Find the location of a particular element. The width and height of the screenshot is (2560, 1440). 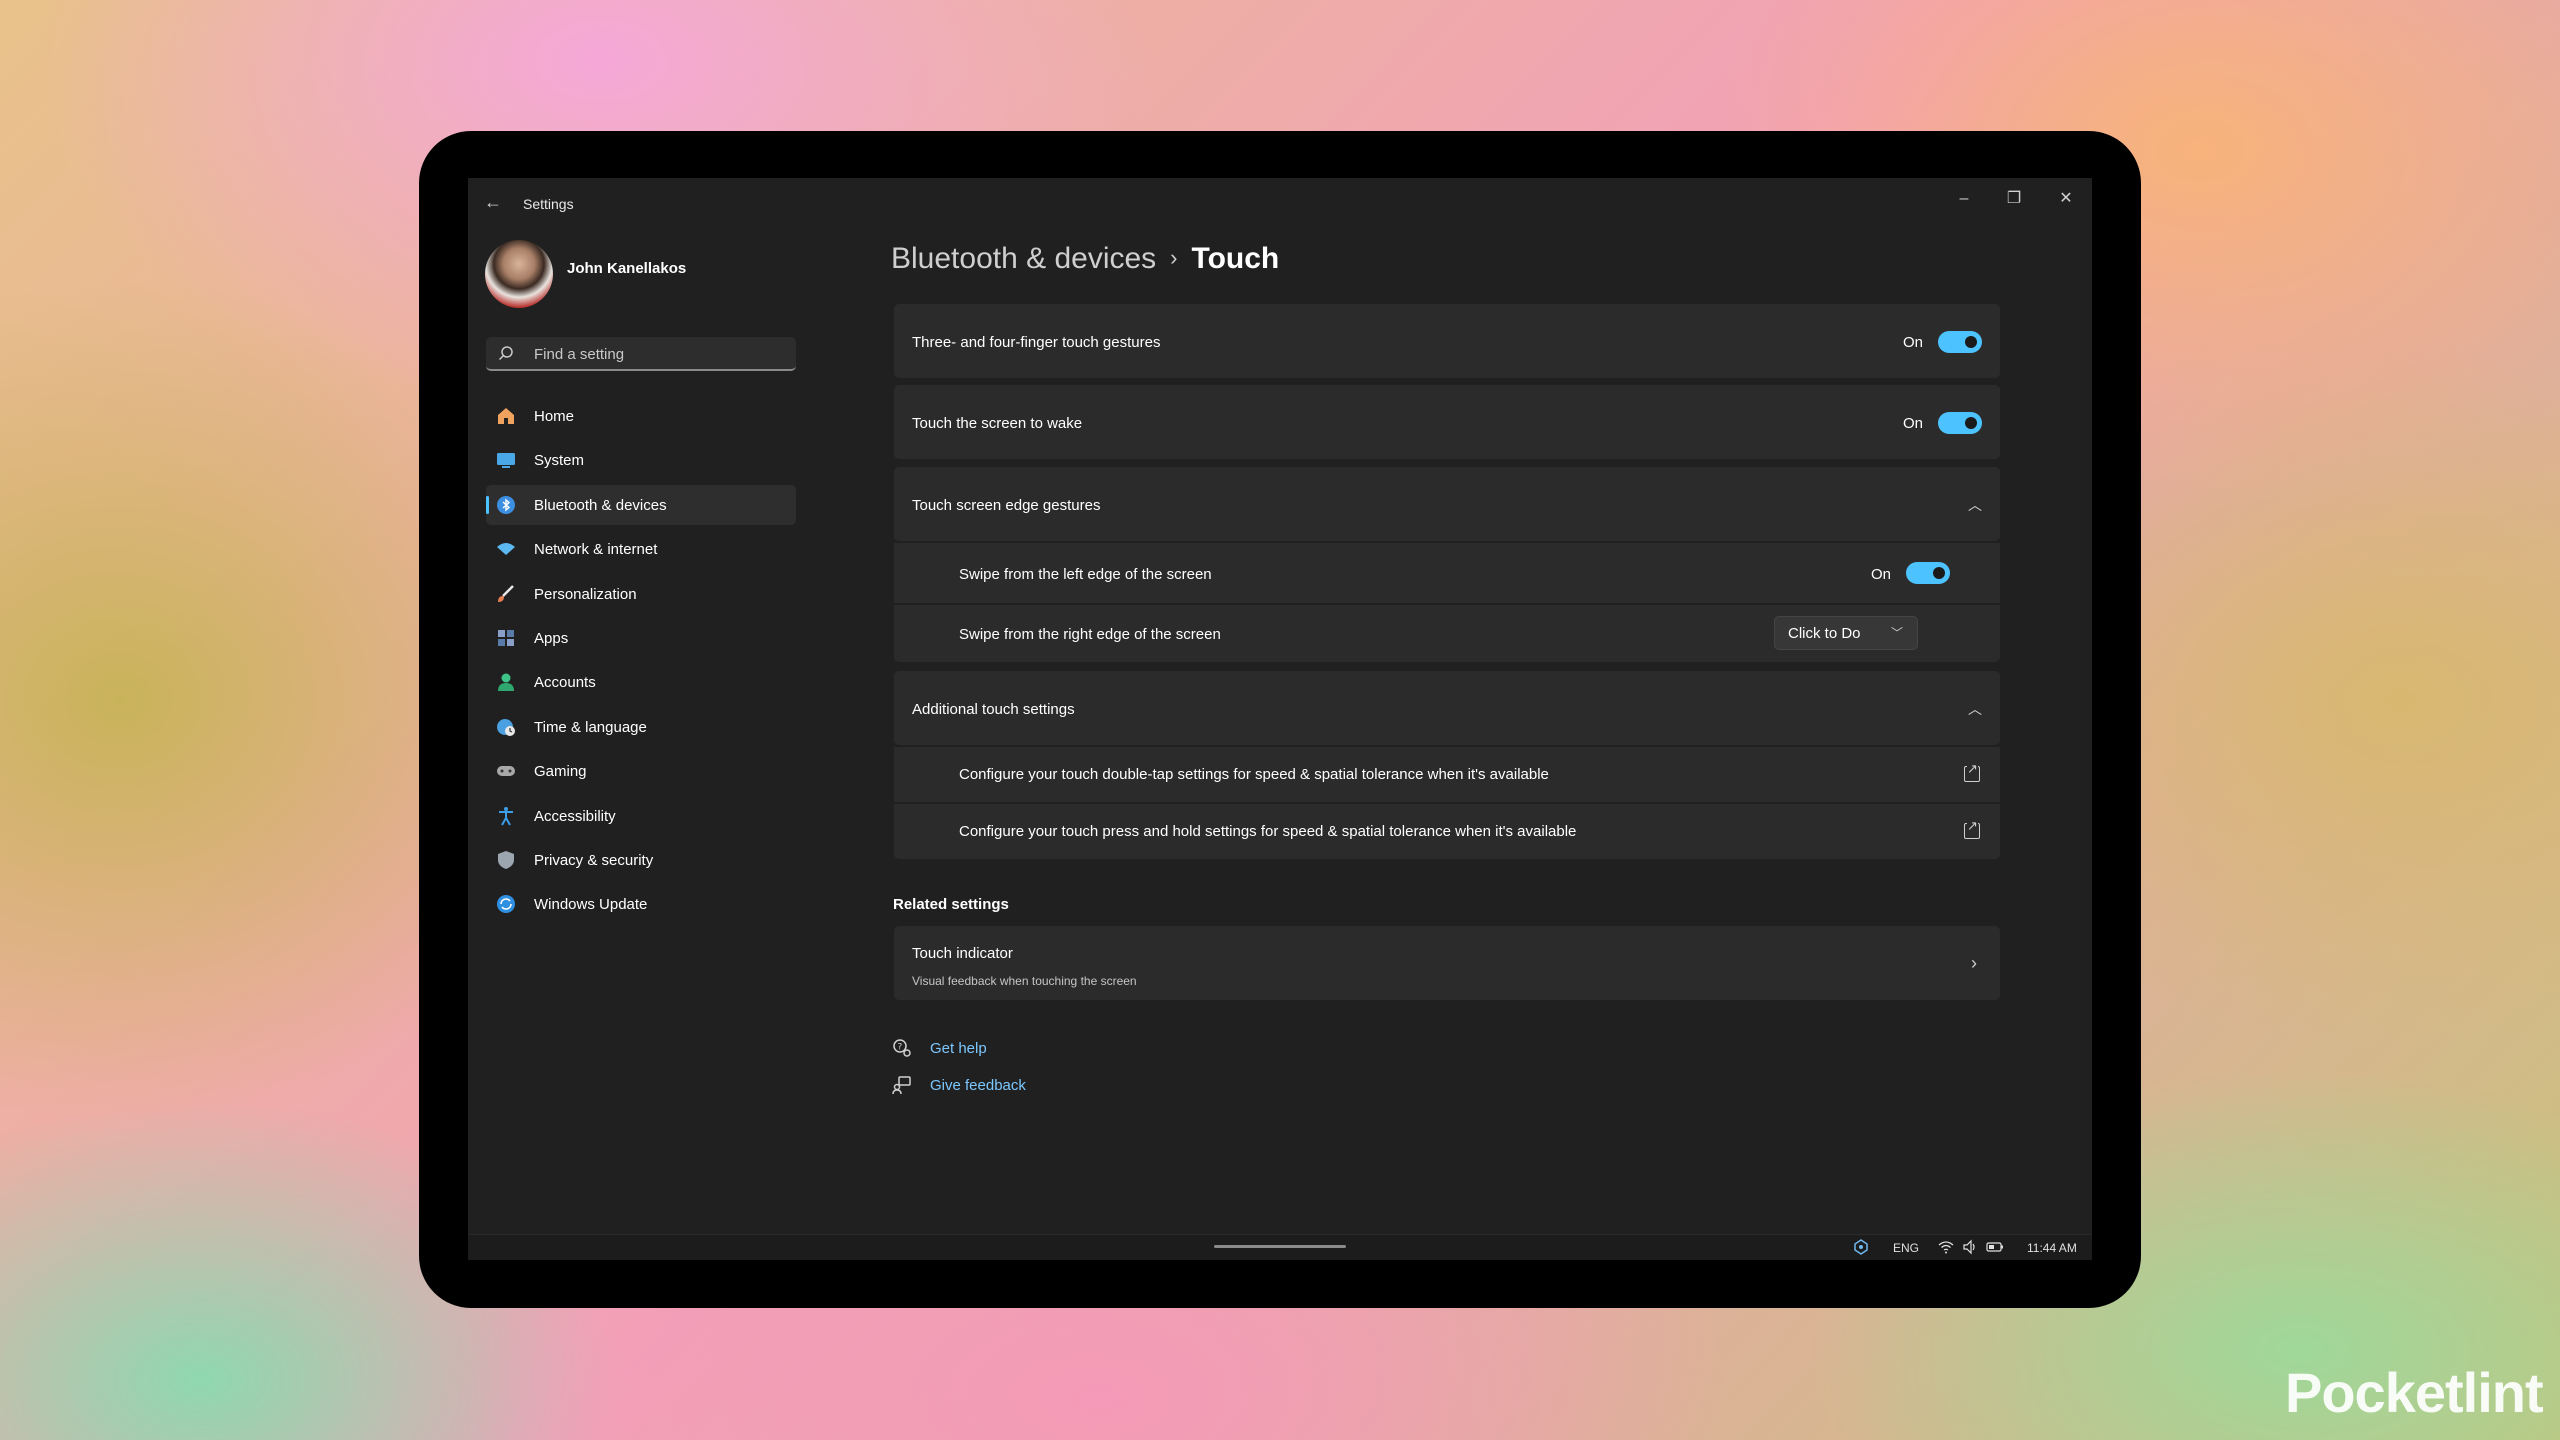

home-indicator is located at coordinates (1280, 1246).